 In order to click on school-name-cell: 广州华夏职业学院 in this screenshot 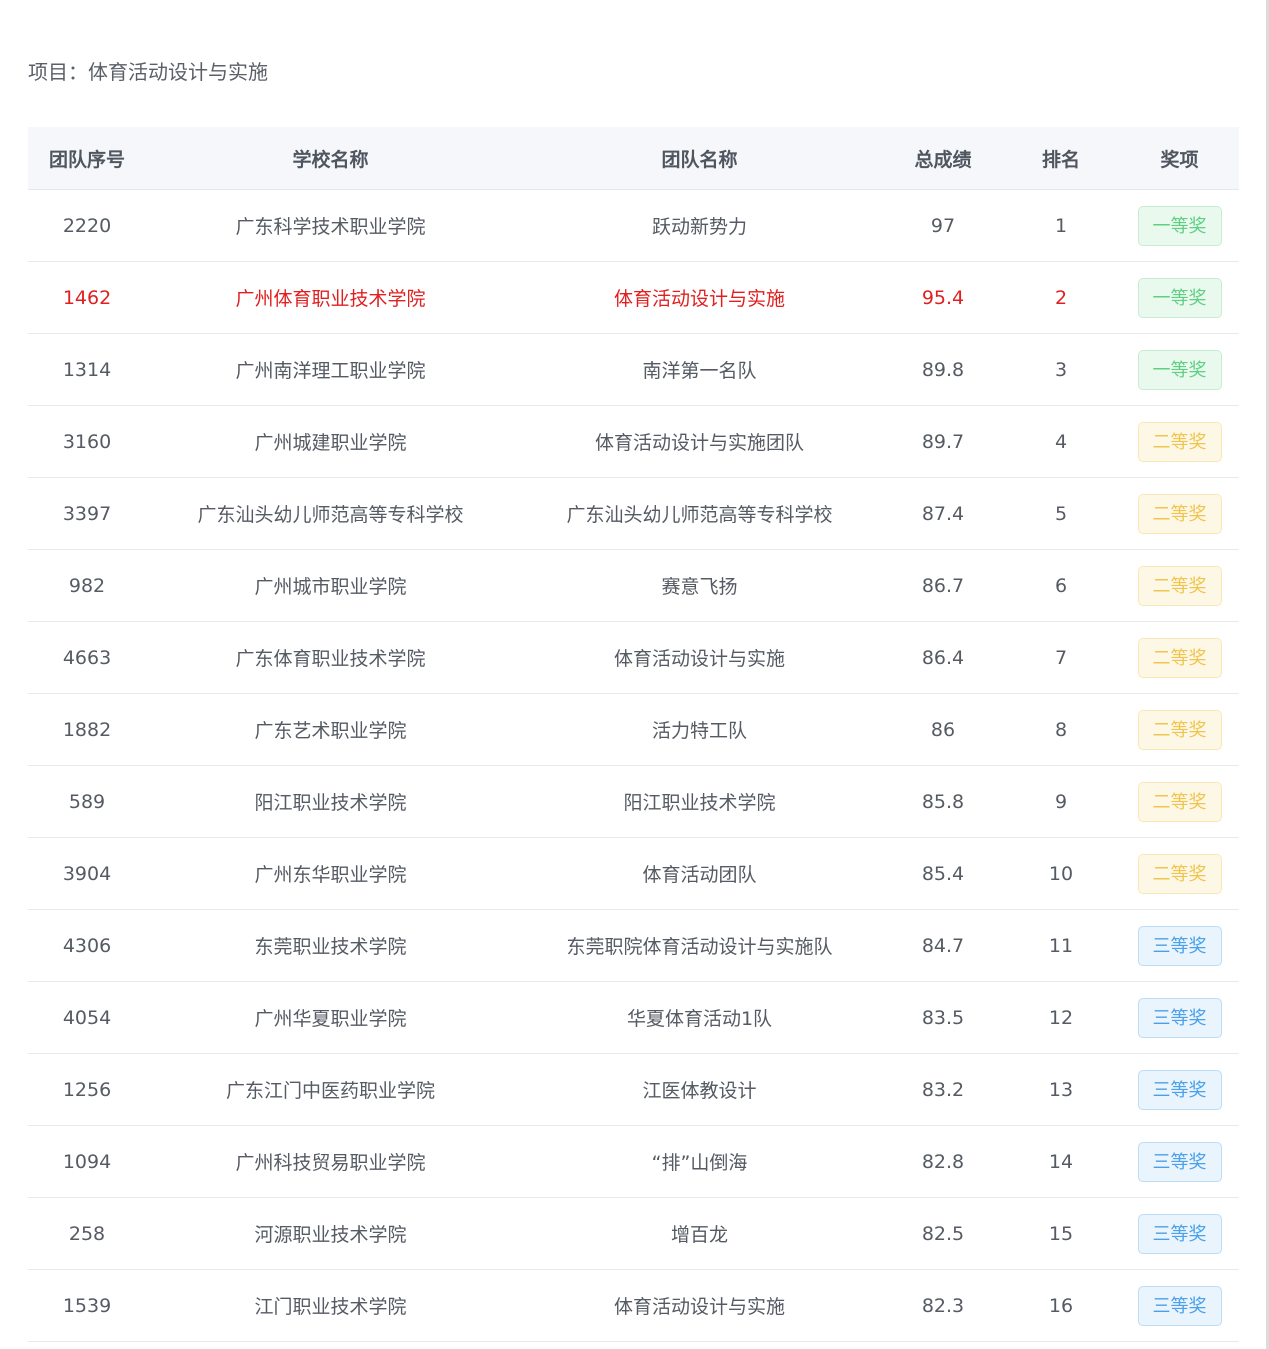, I will do `click(330, 1017)`.